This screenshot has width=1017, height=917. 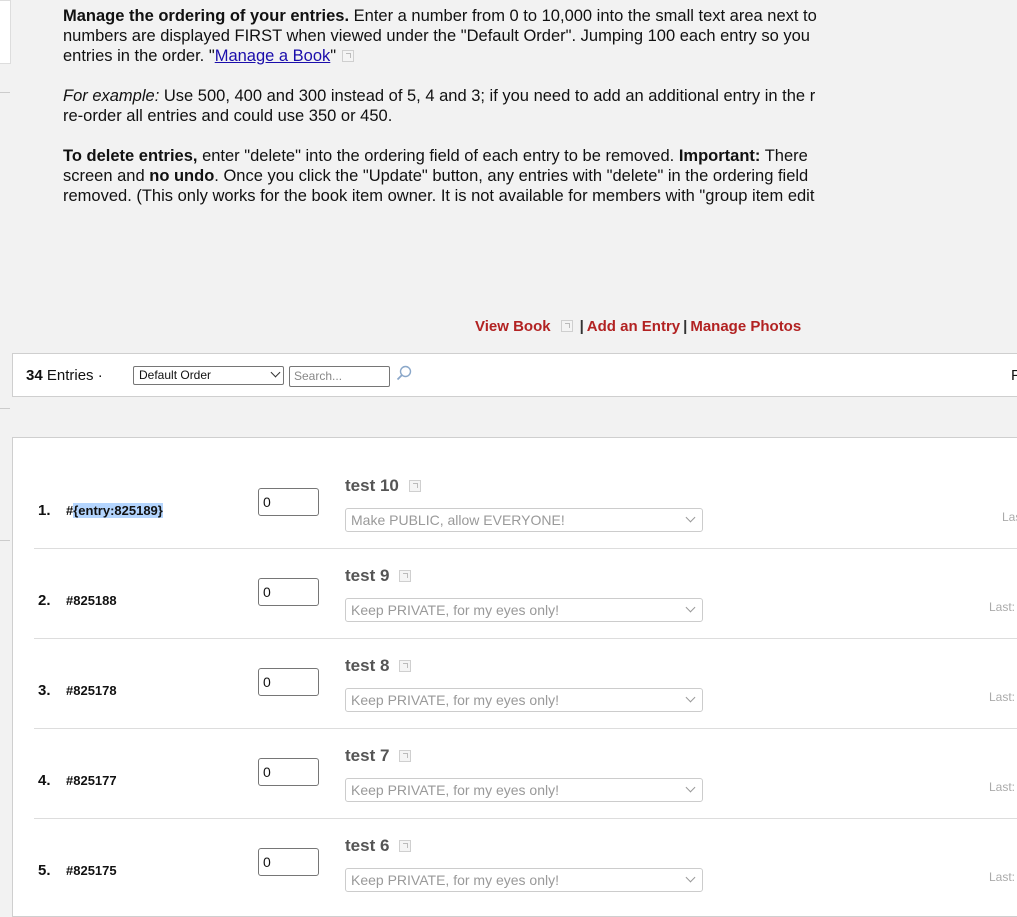 What do you see at coordinates (72, 375) in the screenshot?
I see `entry-count-label: Entries ·` at bounding box center [72, 375].